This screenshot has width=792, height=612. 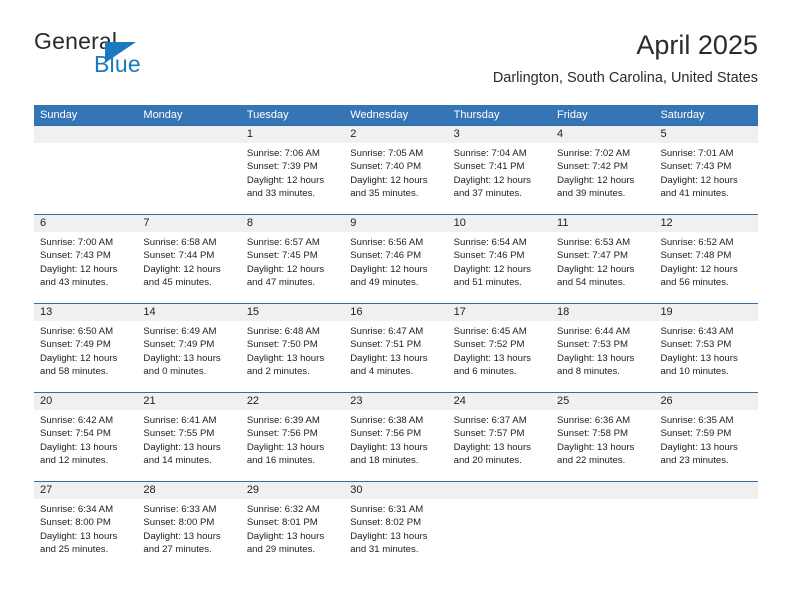 What do you see at coordinates (353, 134) in the screenshot?
I see `day-number: 2` at bounding box center [353, 134].